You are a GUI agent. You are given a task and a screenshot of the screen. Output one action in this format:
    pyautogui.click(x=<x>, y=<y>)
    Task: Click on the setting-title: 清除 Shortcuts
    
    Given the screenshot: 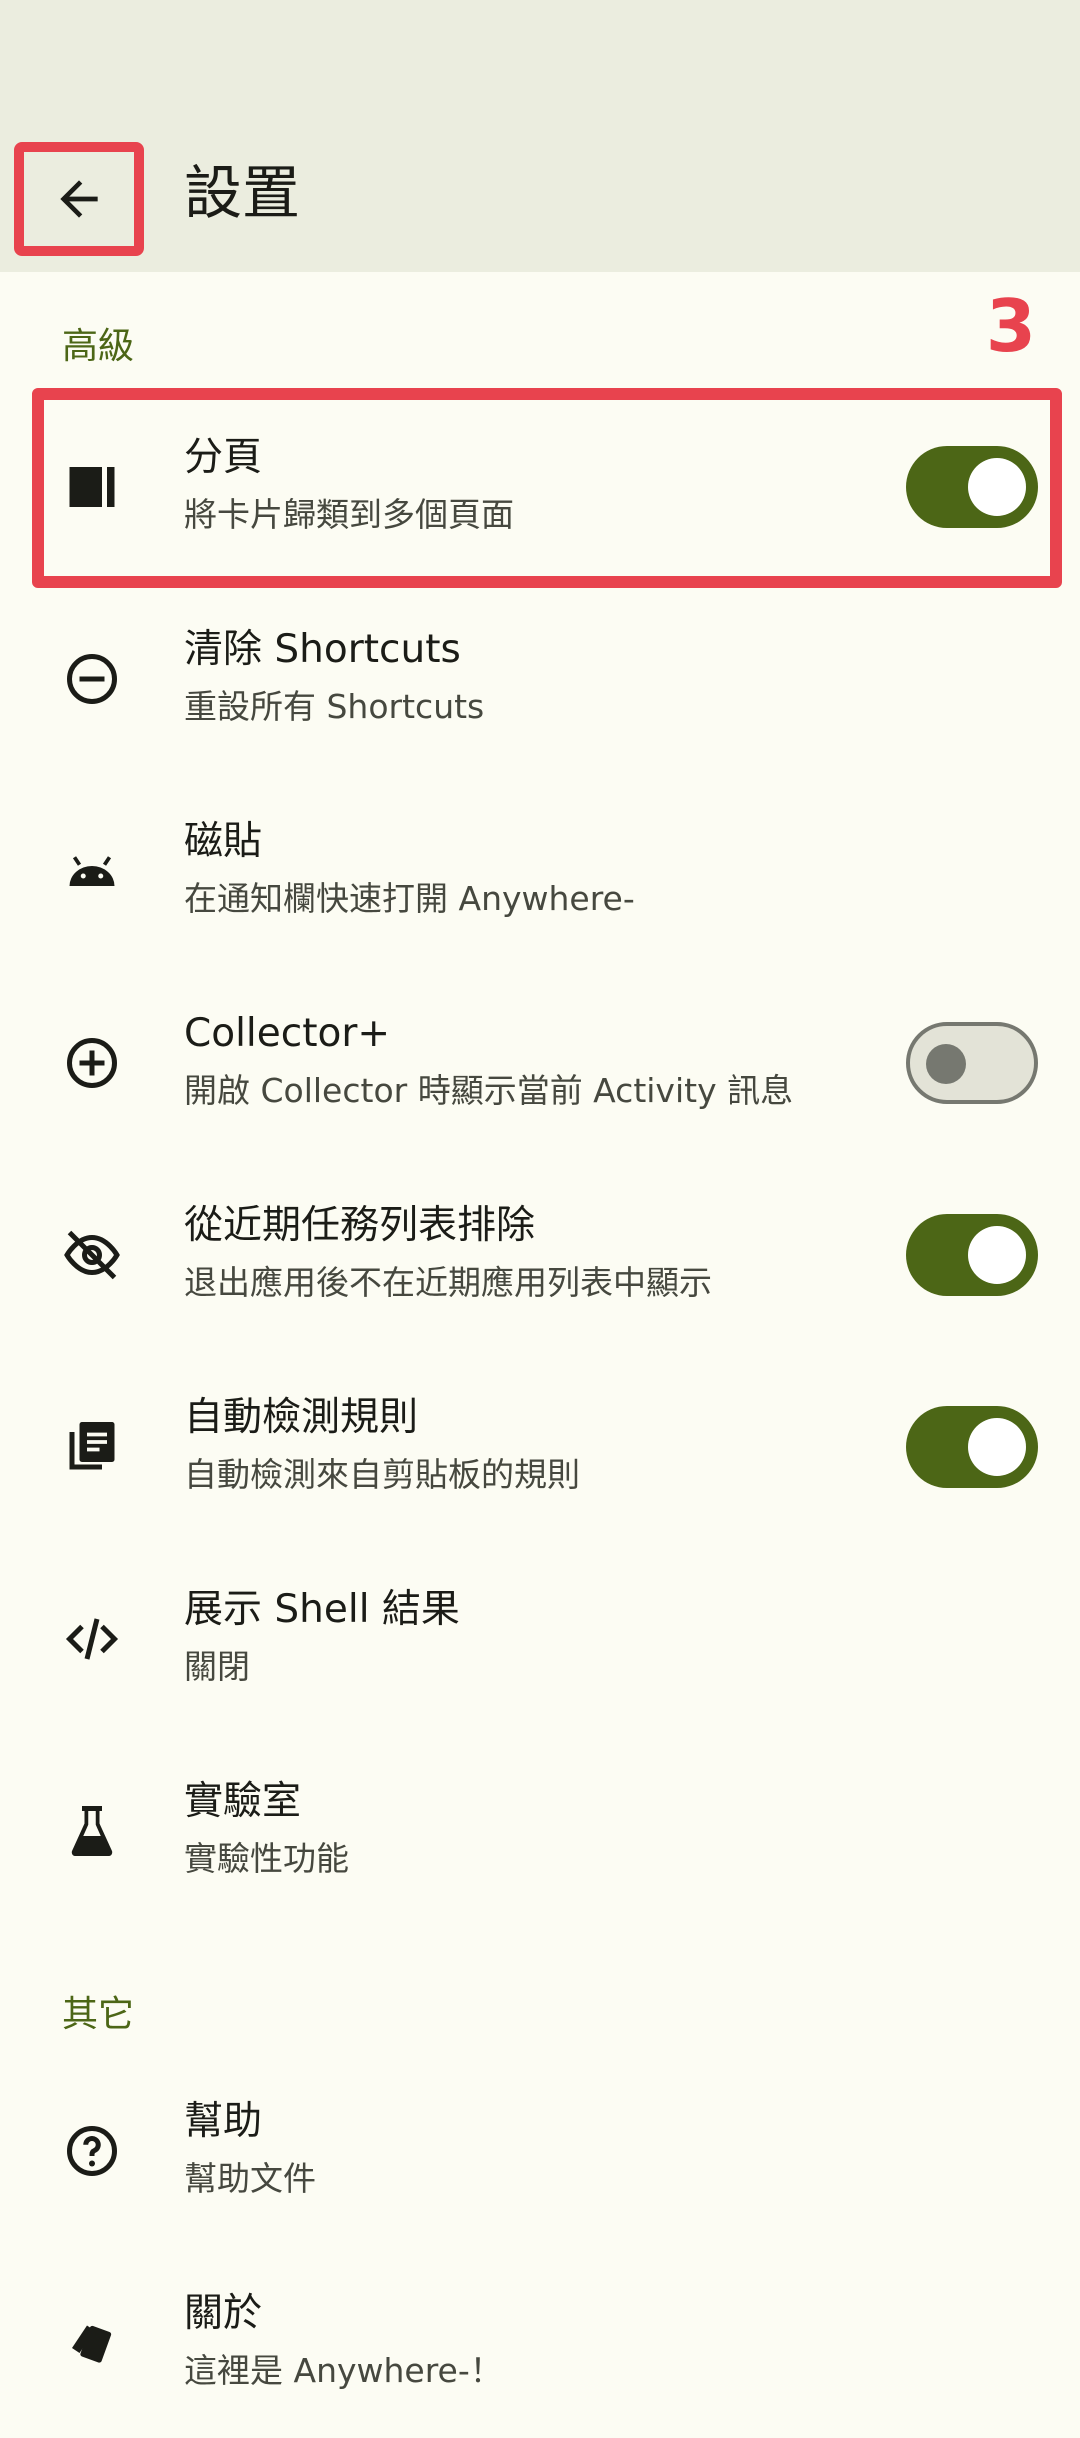 What is the action you would take?
    pyautogui.click(x=322, y=649)
    